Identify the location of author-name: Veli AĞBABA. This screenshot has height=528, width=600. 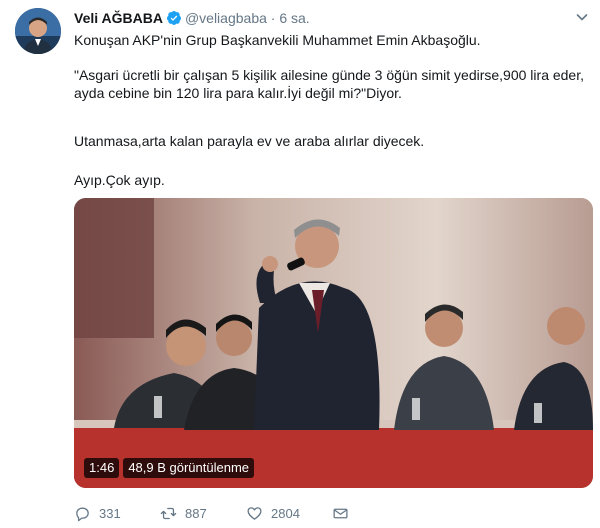
(118, 18).